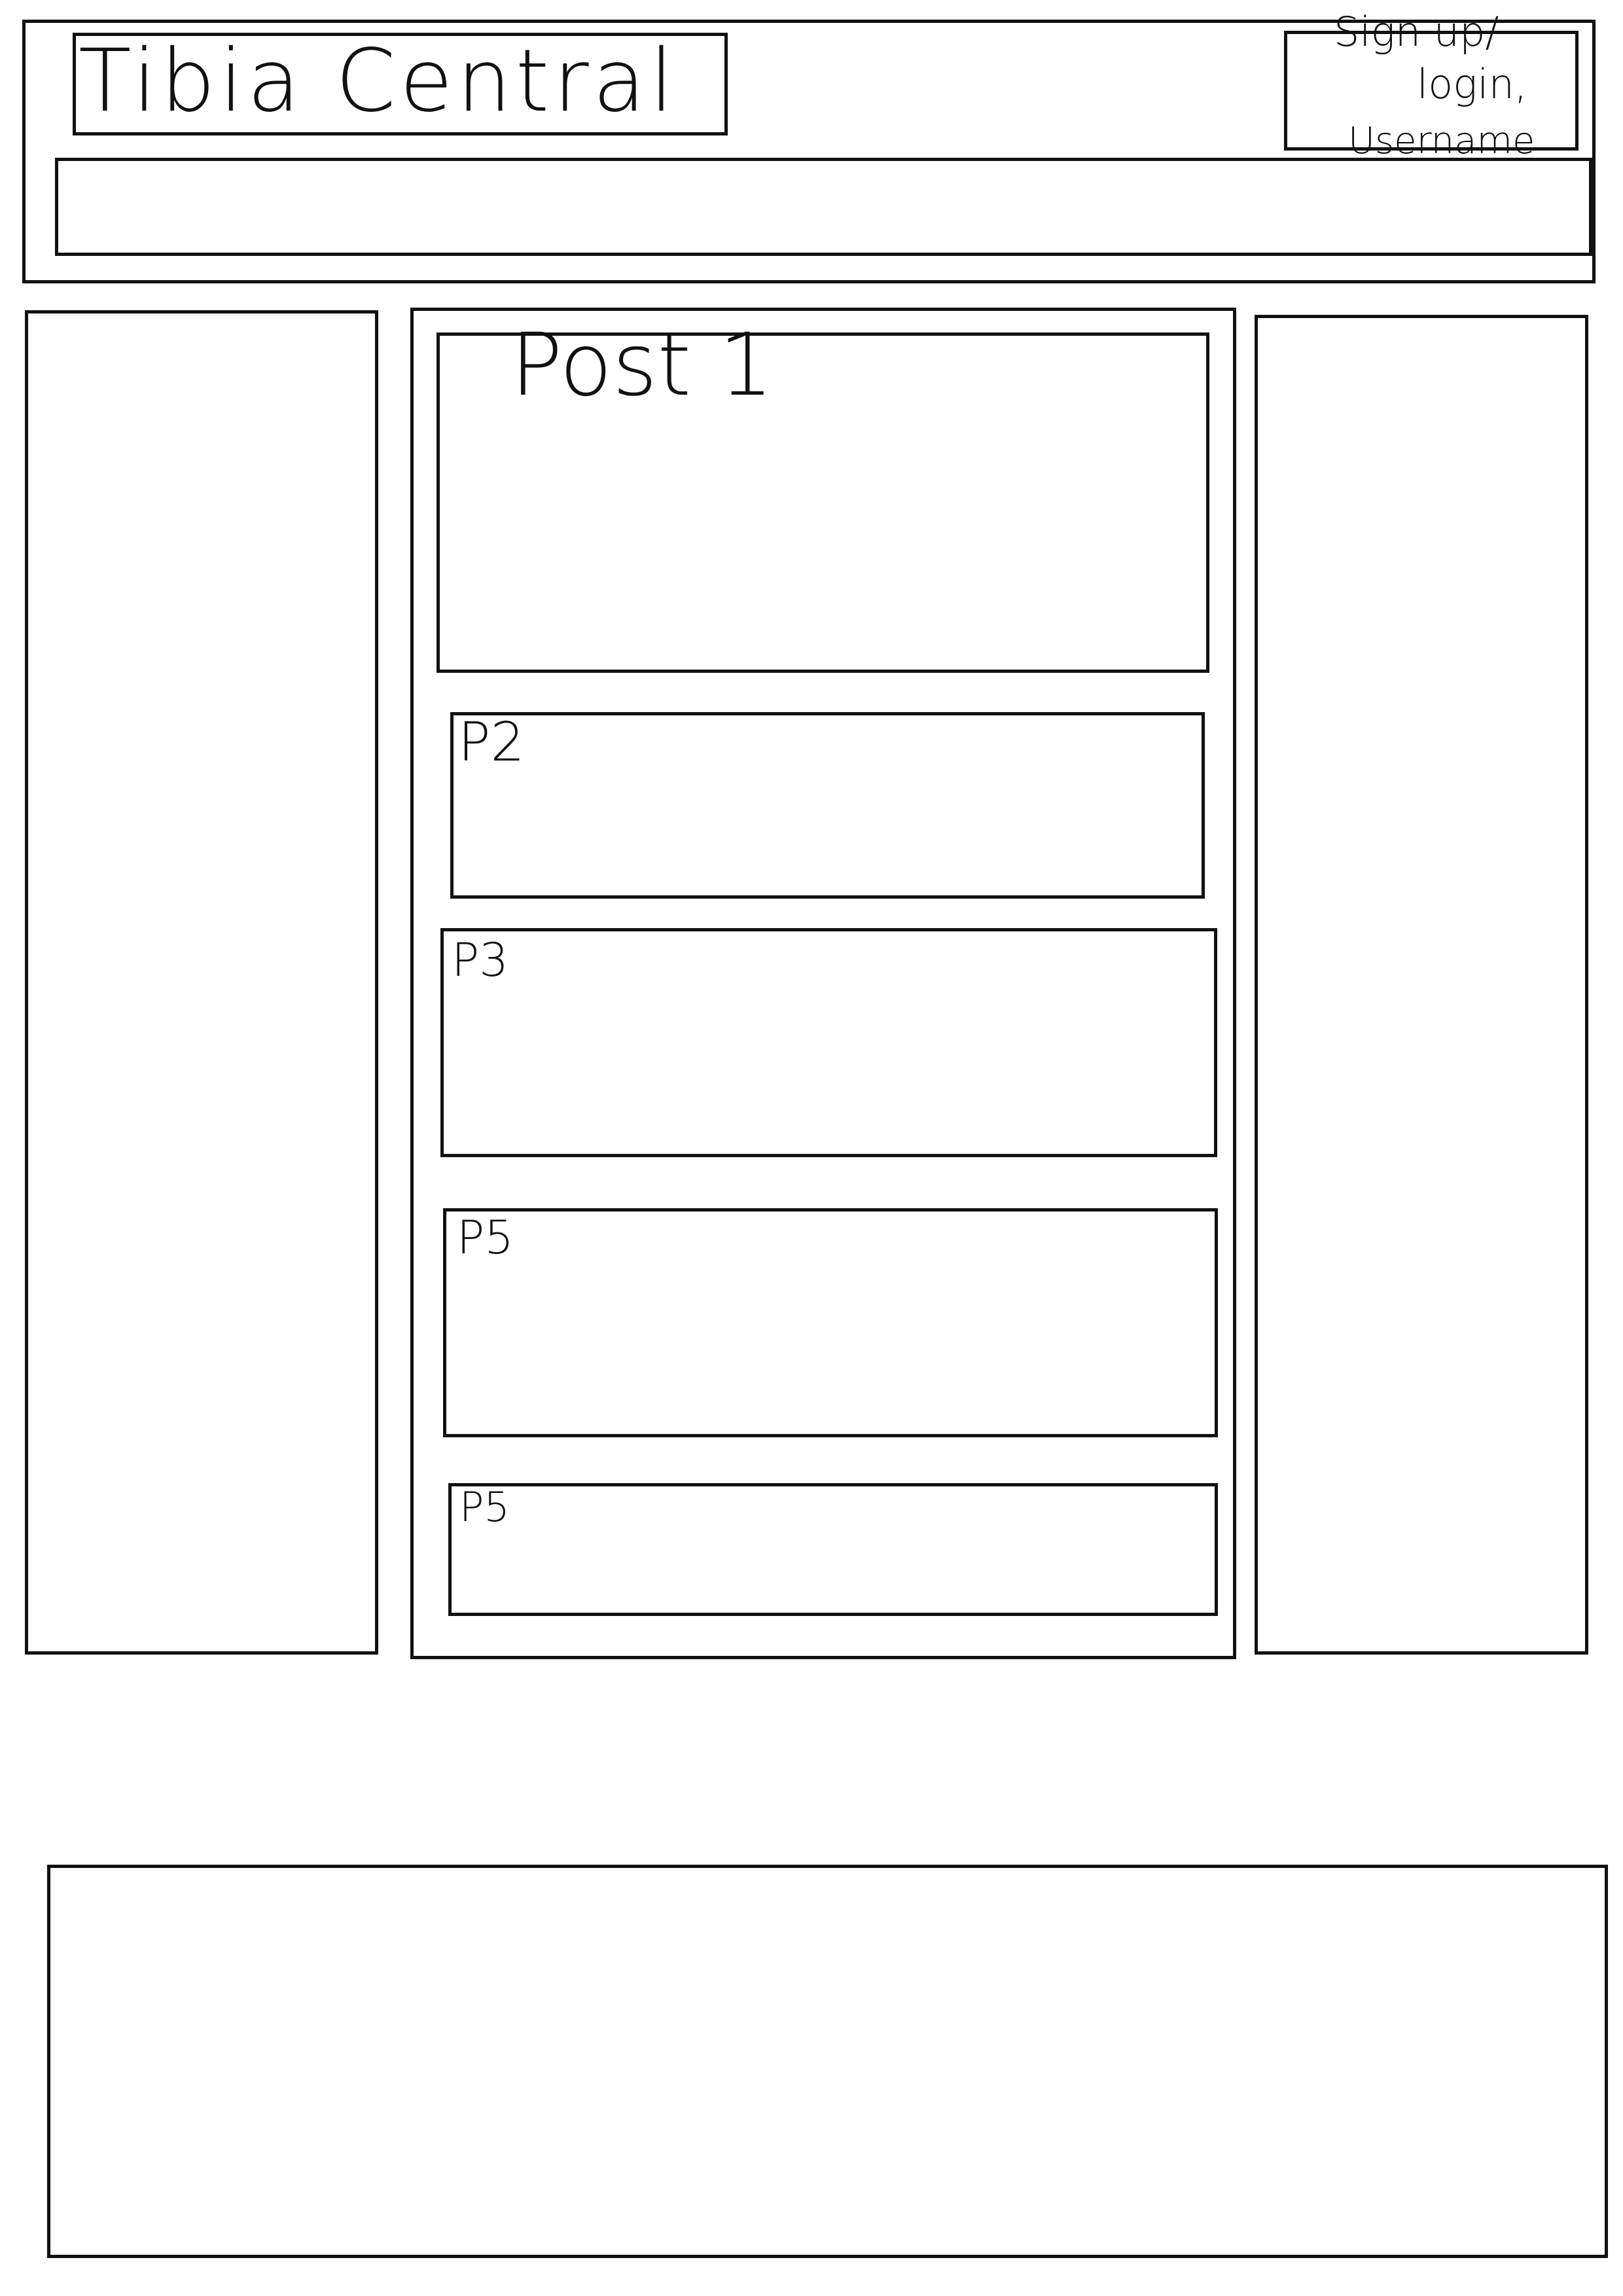 The image size is (1623, 2296). Describe the element at coordinates (823, 207) in the screenshot. I see `navigation-bar` at that location.